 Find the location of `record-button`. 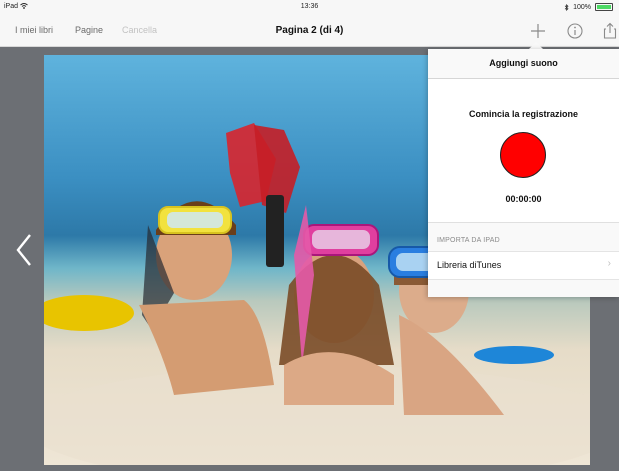

record-button is located at coordinates (523, 155).